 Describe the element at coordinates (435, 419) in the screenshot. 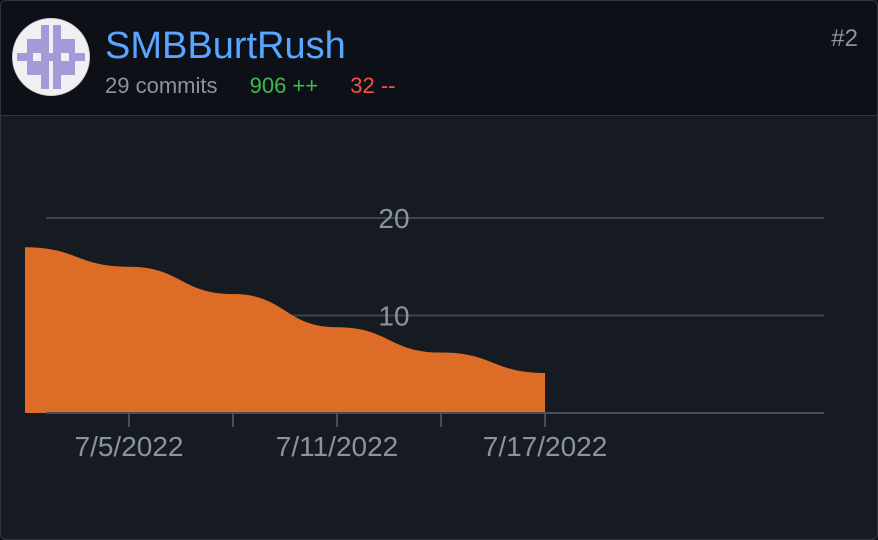

I see `axis-layer` at that location.